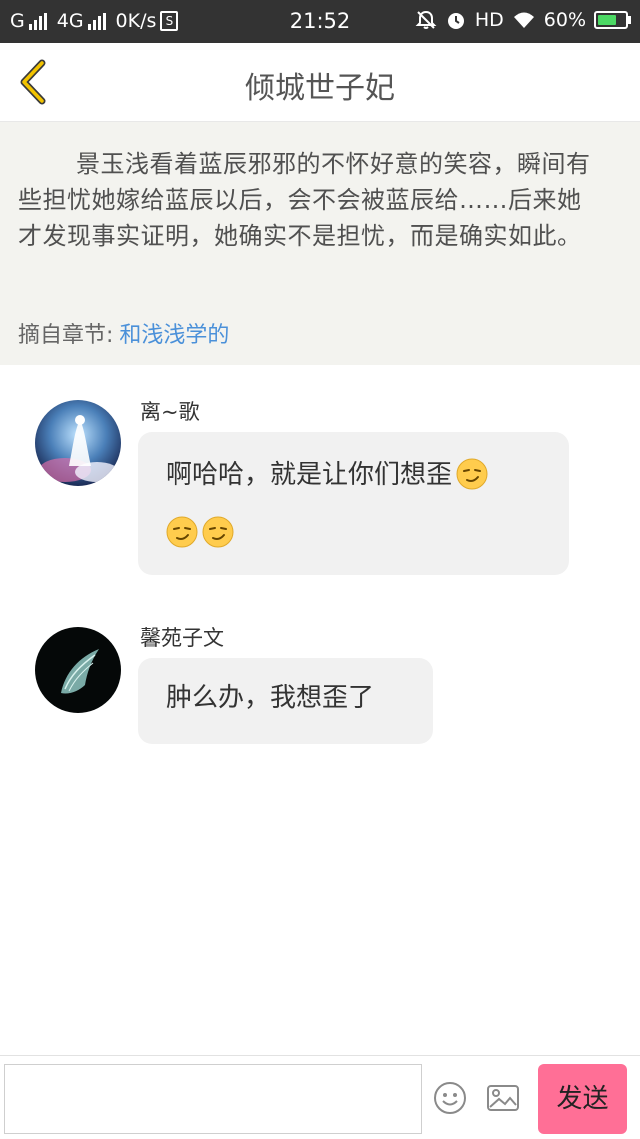  I want to click on status-bar: G 4G 0K/s S 21:52 HD 60%, so click(320, 21).